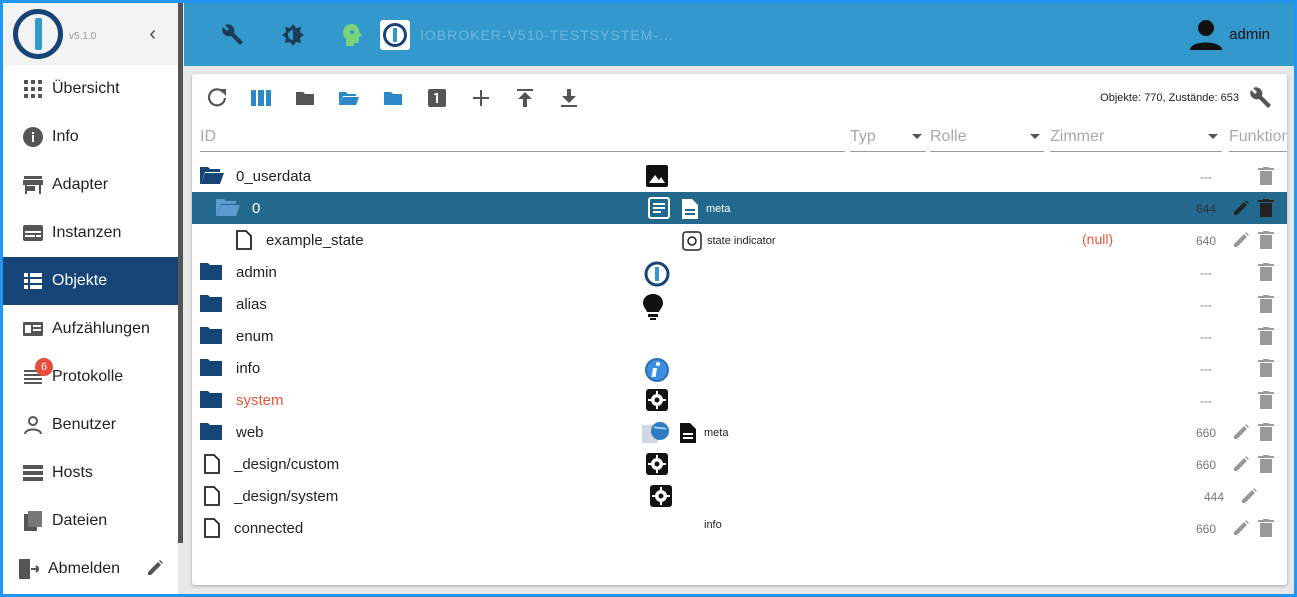  What do you see at coordinates (987, 137) in the screenshot?
I see `role-filter-select: Rolle` at bounding box center [987, 137].